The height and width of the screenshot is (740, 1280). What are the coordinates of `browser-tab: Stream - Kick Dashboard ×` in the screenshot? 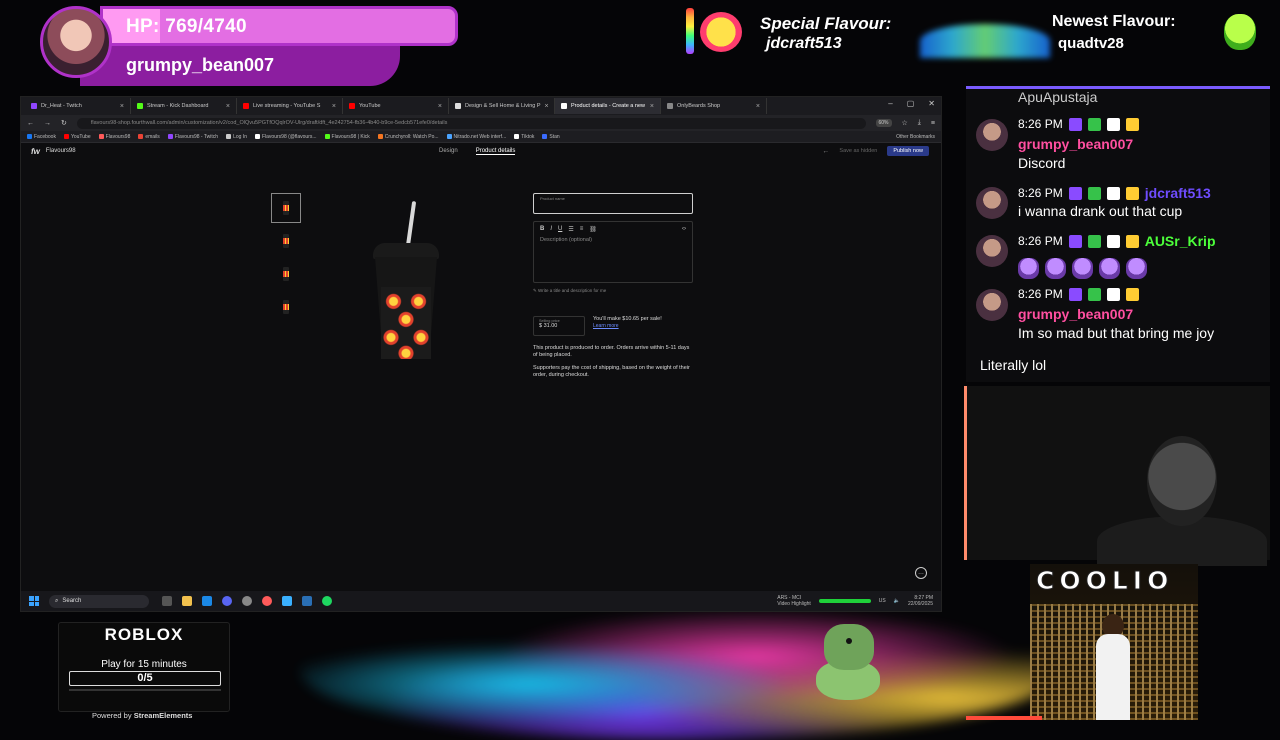 It's located at (184, 106).